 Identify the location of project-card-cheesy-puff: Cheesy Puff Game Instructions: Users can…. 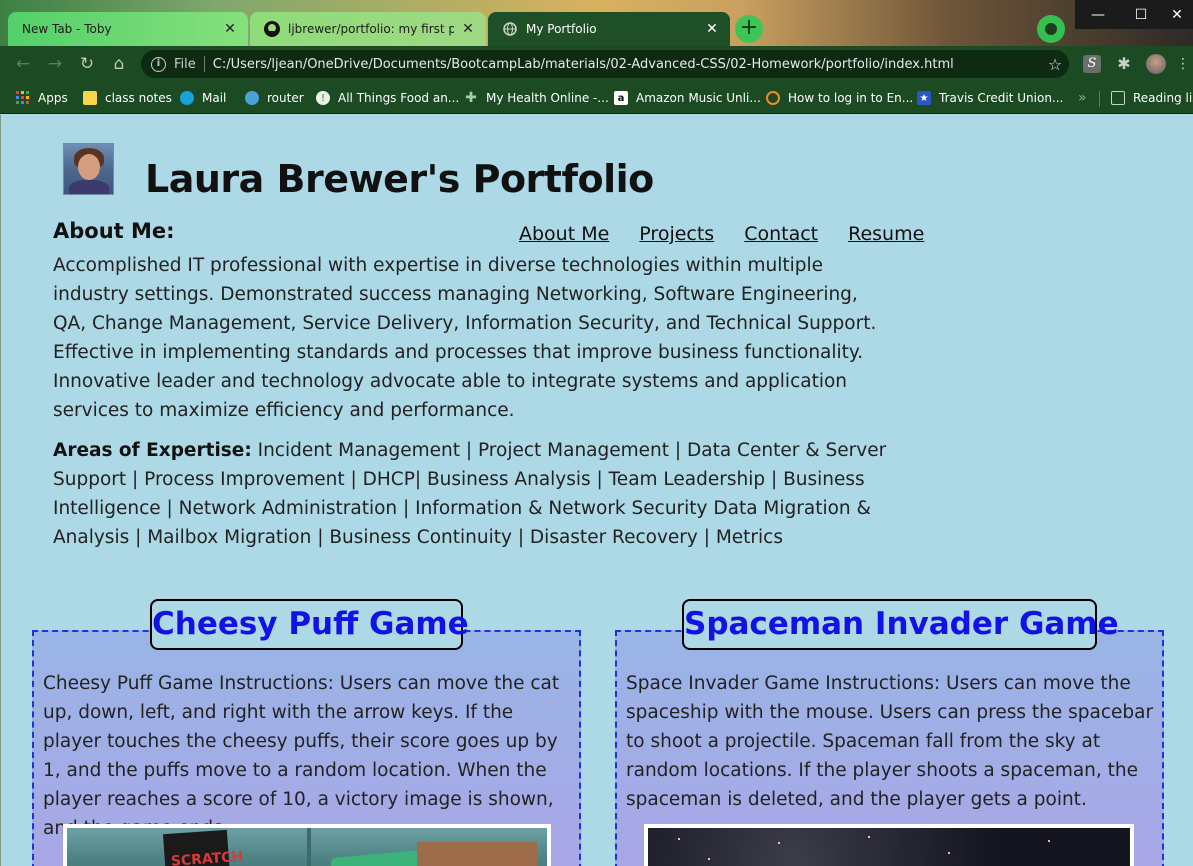
(306, 748).